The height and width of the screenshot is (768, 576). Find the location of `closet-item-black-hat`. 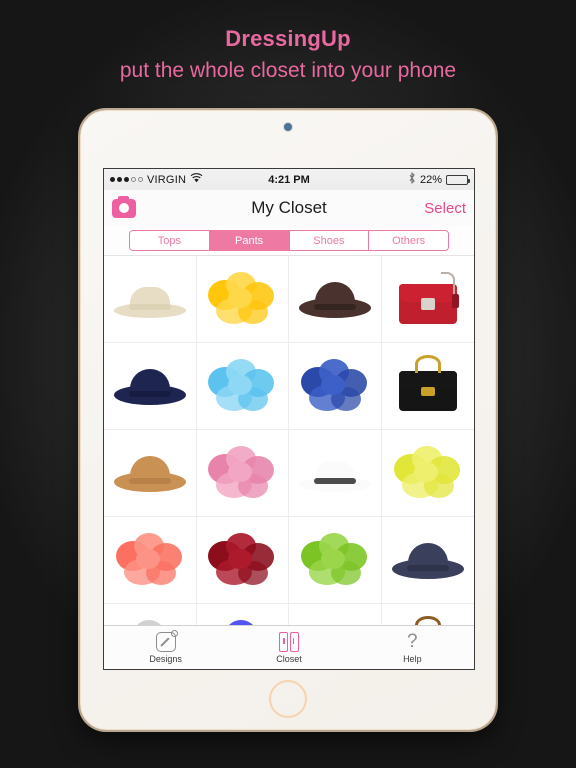

closet-item-black-hat is located at coordinates (335, 614).